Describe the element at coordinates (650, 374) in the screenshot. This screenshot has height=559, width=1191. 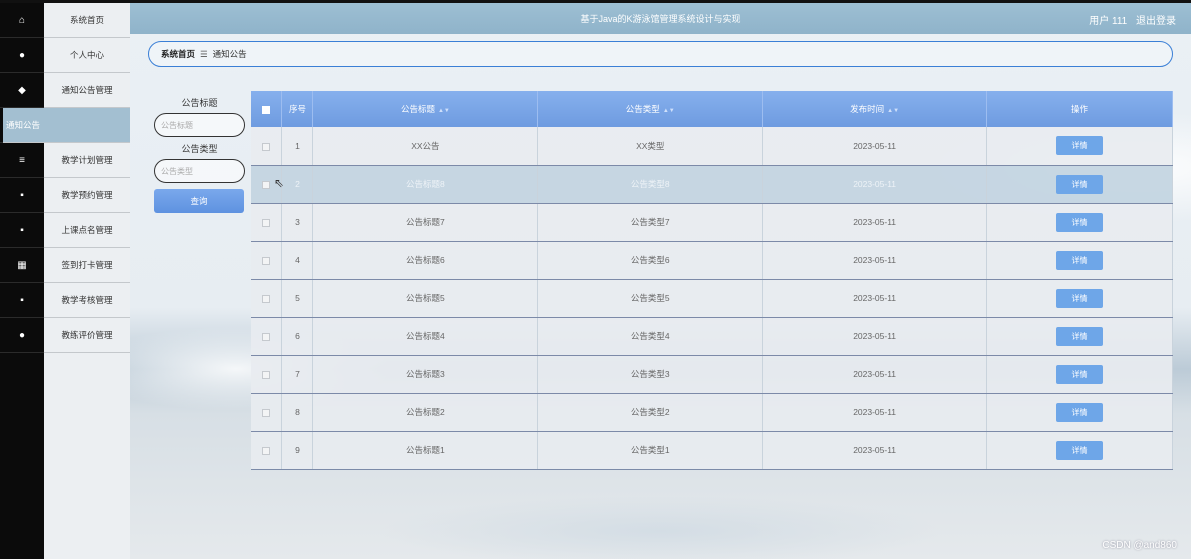
I see `row-type: 公告类型3` at that location.